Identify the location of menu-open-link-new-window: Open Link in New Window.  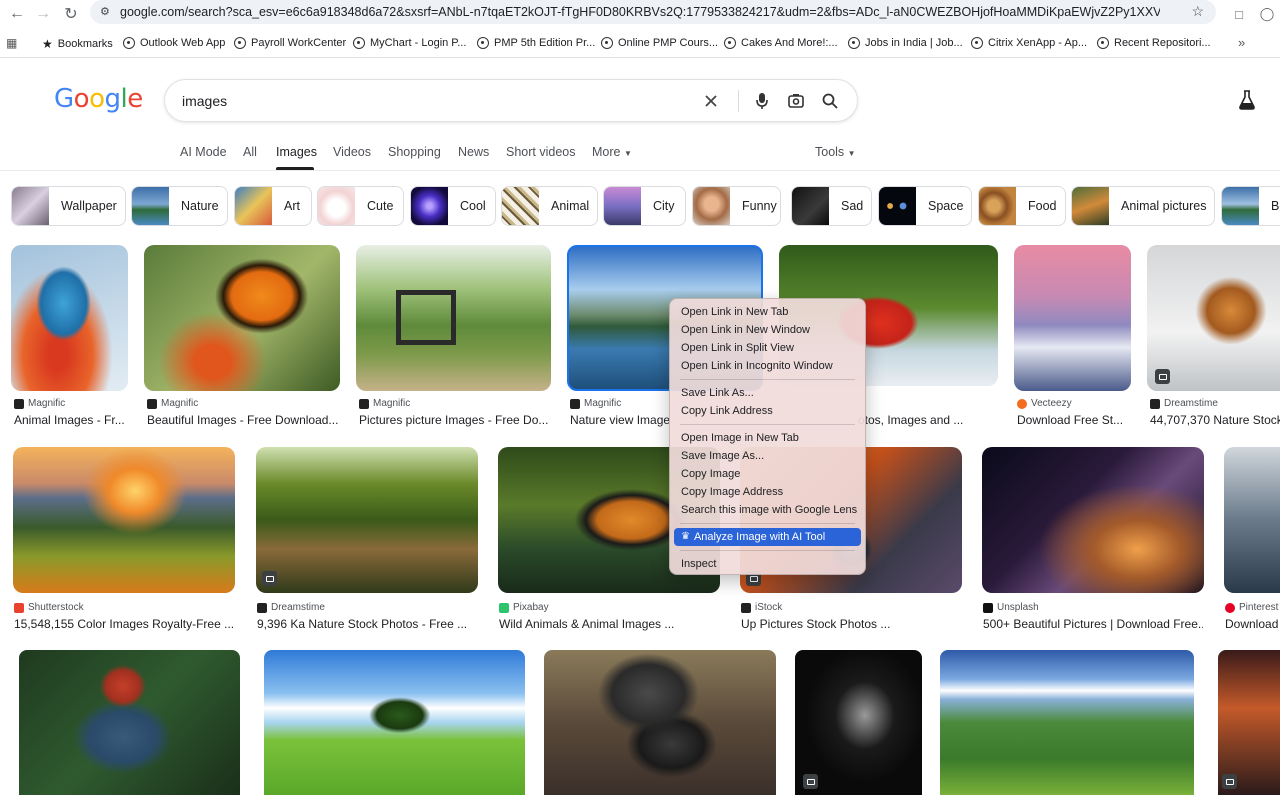
(767, 330).